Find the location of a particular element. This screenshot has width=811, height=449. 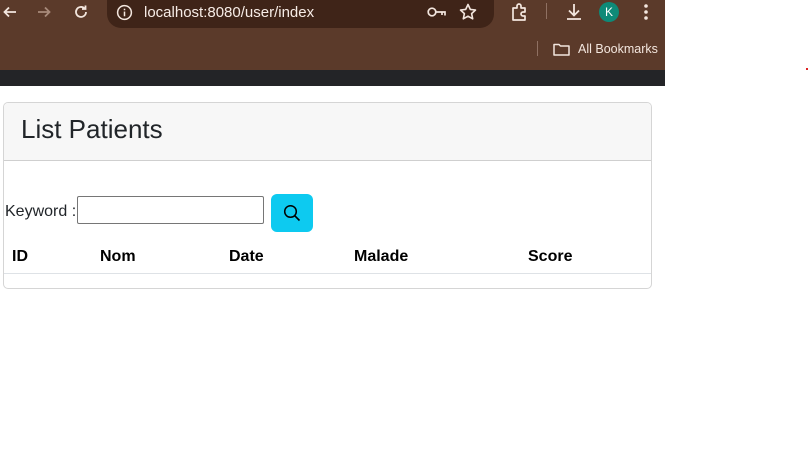

address-bar: localhost:8080/user/index is located at coordinates (300, 14).